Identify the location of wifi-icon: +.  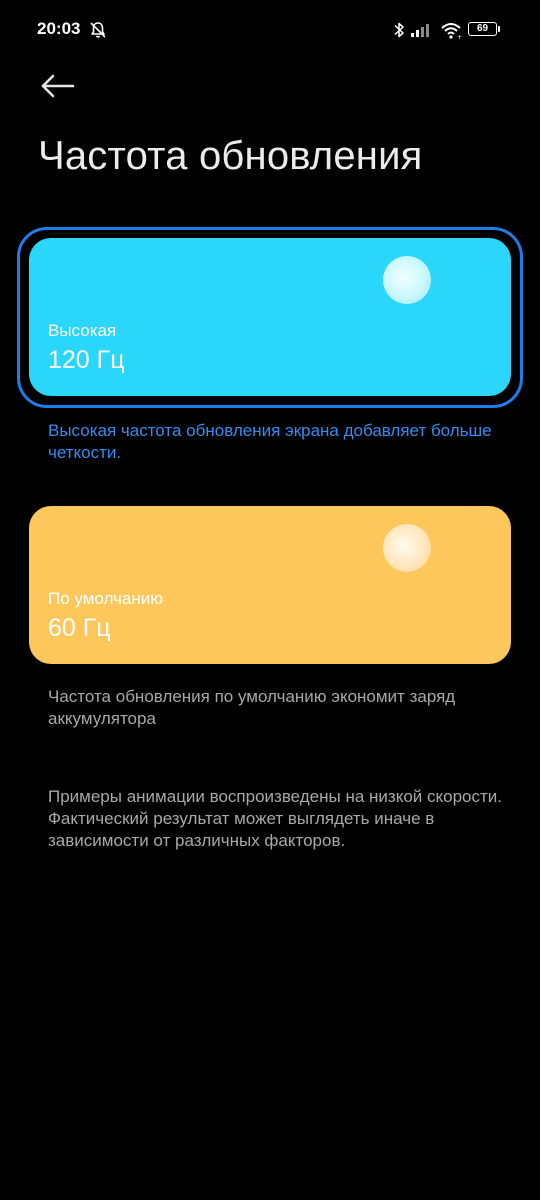
(452, 30).